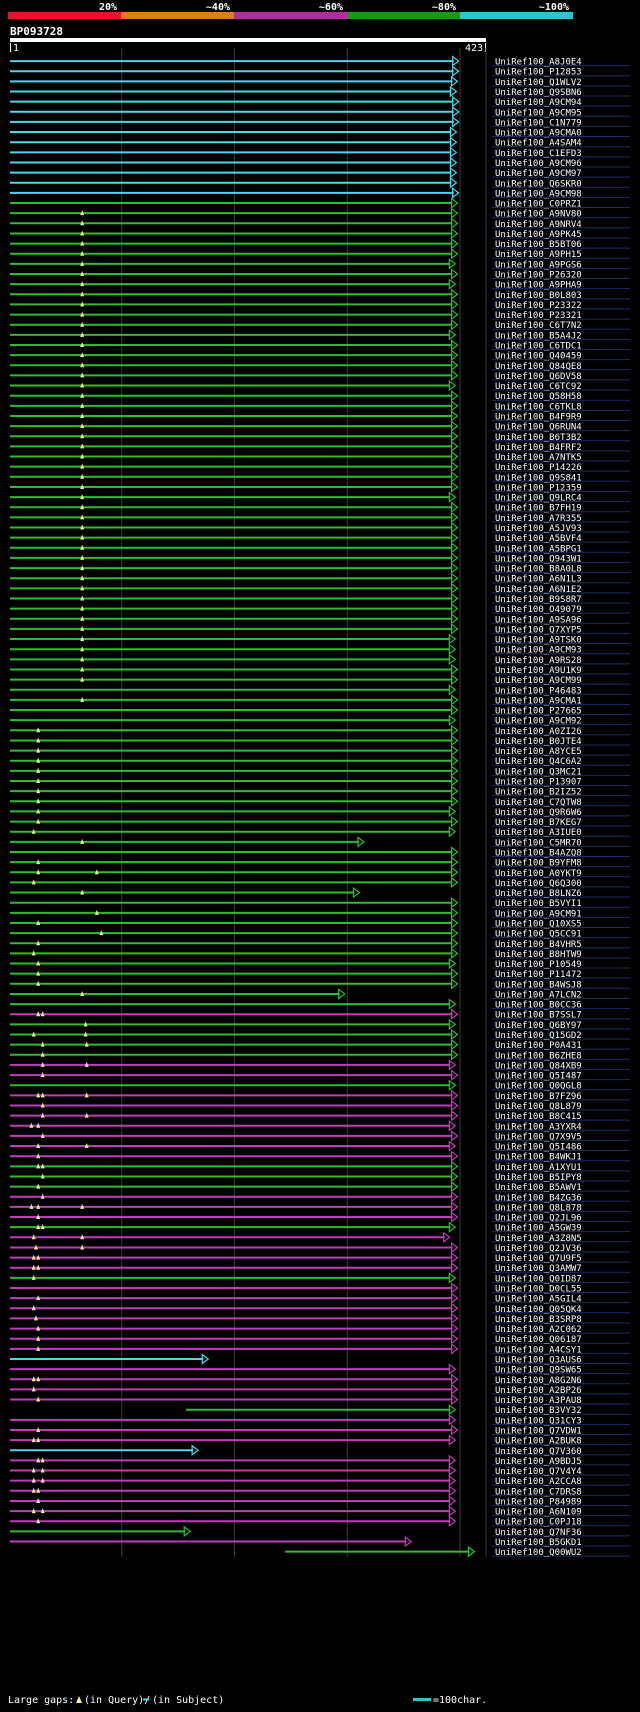 The image size is (640, 1712). I want to click on hit-label: UniRef100_Q7V4Y4, so click(538, 1472).